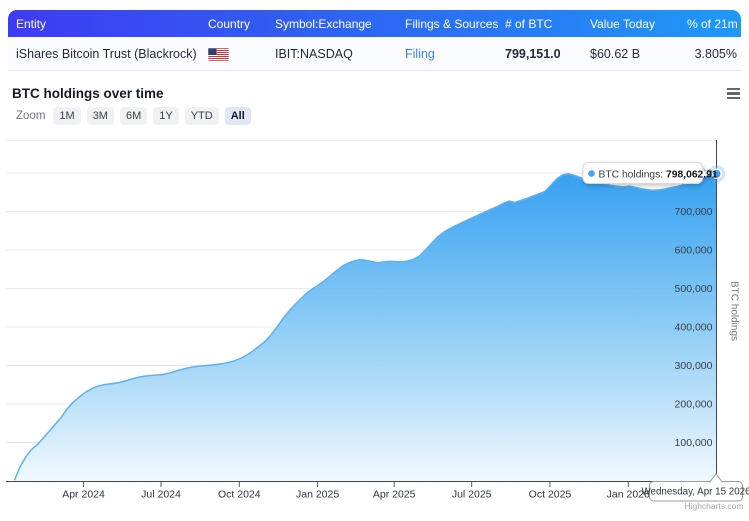  Describe the element at coordinates (394, 495) in the screenshot. I see `x-tick-label: Apr 2025` at that location.